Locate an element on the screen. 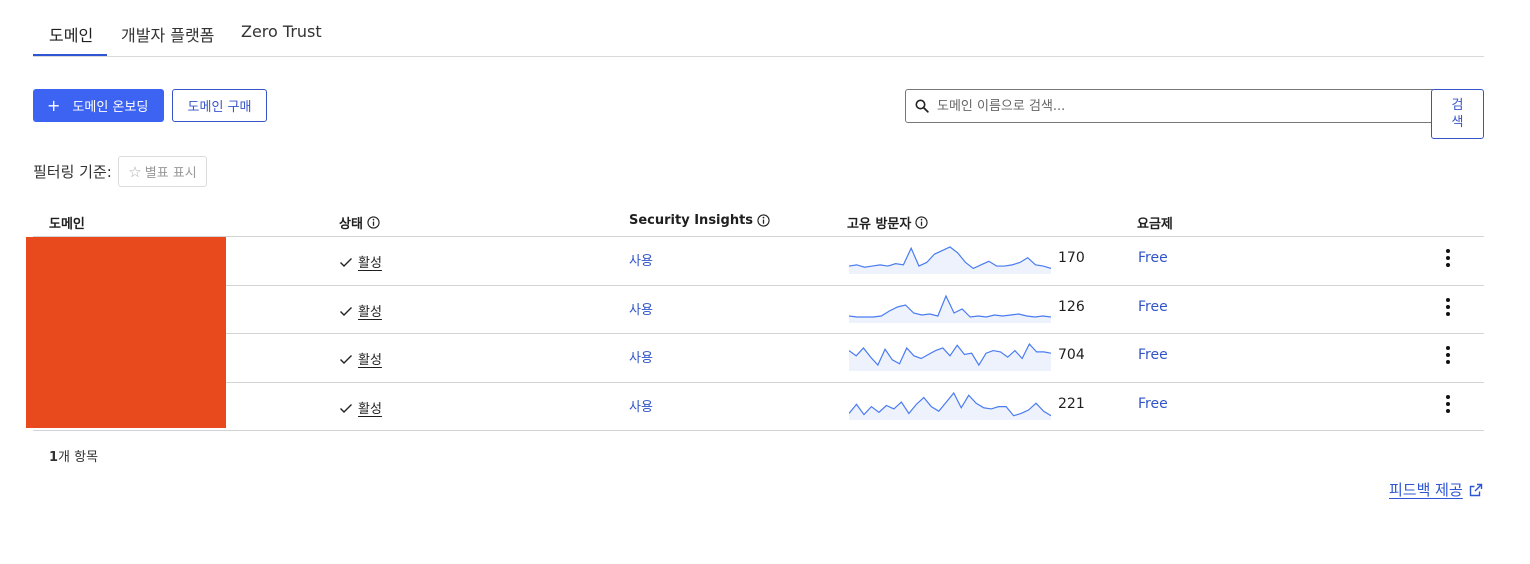 Image resolution: width=1530 pixels, height=564 pixels. column-header-security-insights-label: Security Insights is located at coordinates (691, 220).